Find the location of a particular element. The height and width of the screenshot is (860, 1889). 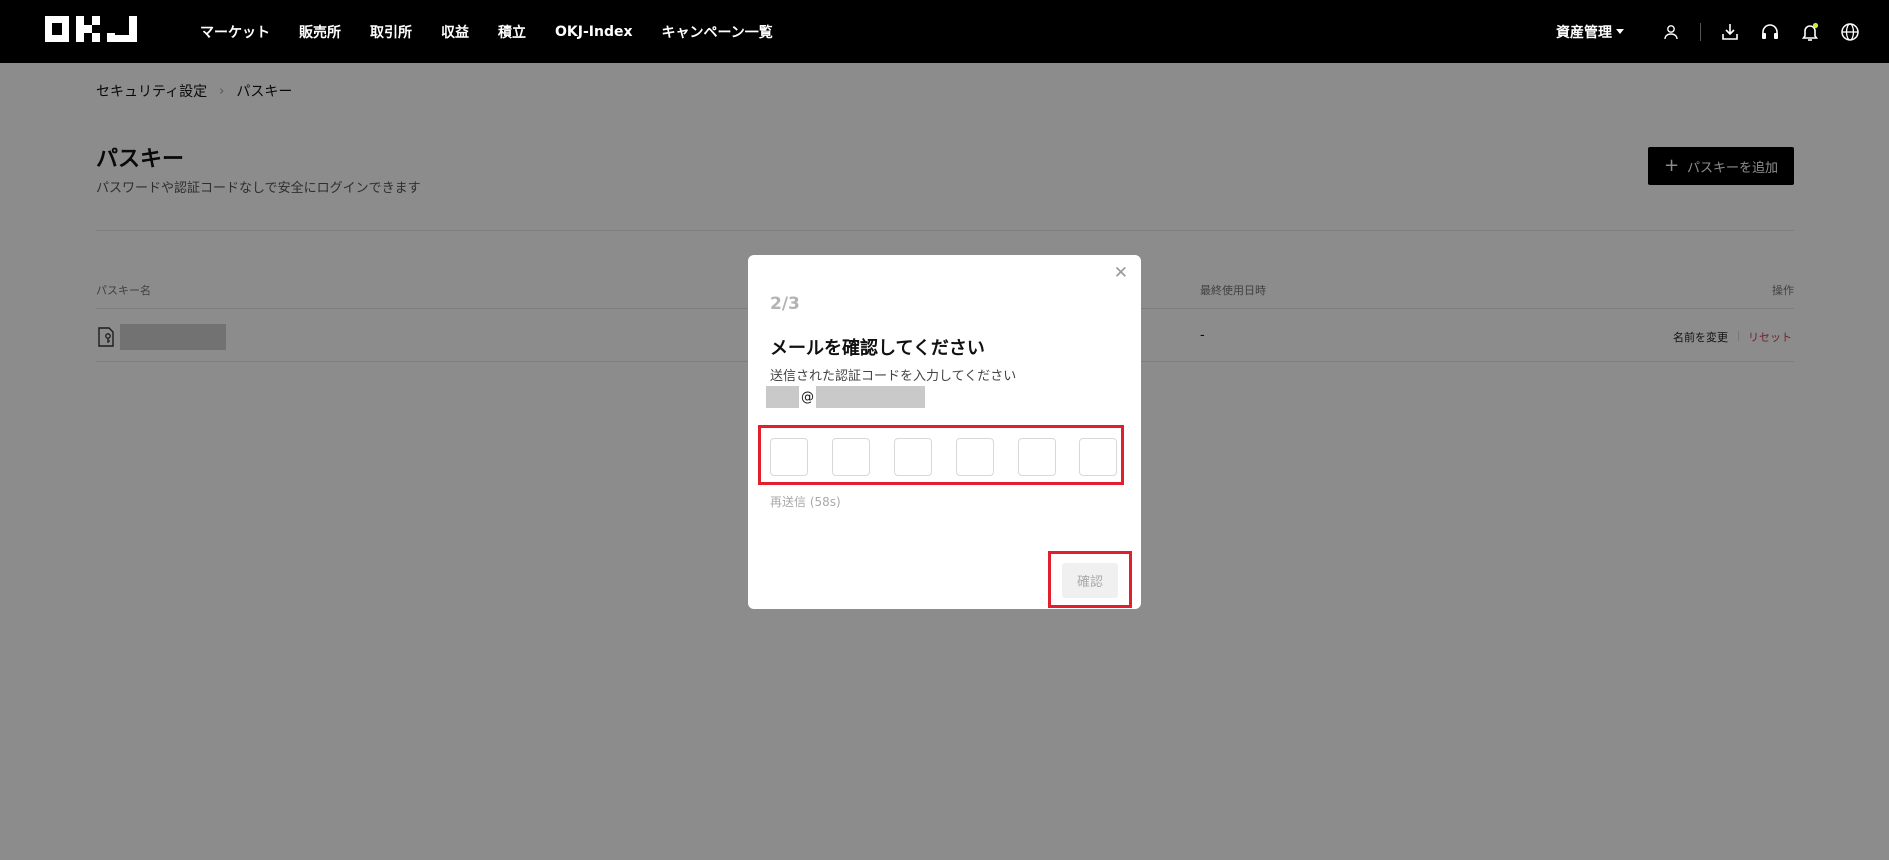

nav-market: マーケット is located at coordinates (235, 32).